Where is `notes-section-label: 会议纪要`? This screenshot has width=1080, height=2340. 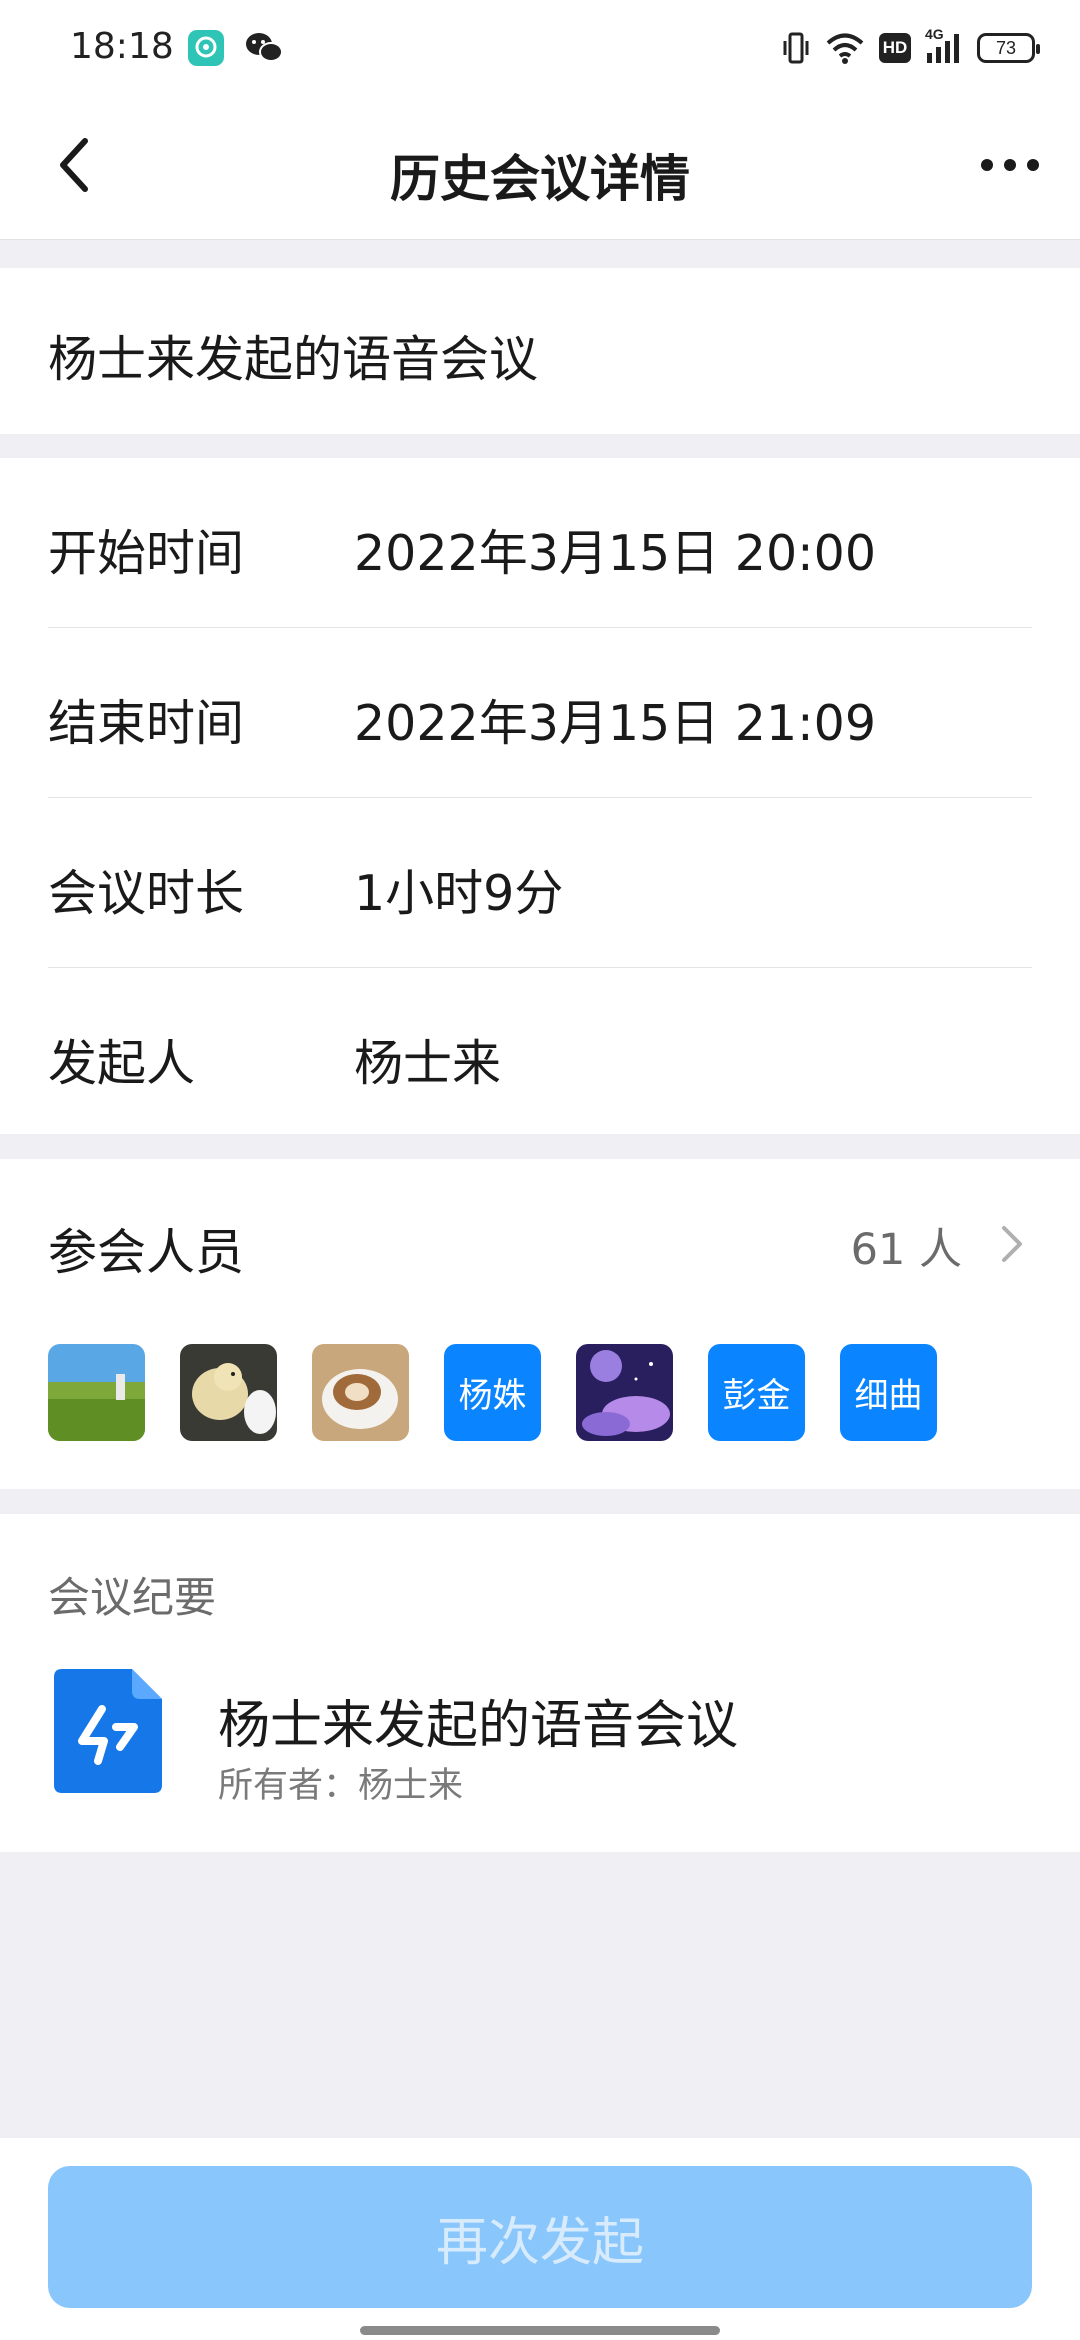 notes-section-label: 会议纪要 is located at coordinates (132, 1597).